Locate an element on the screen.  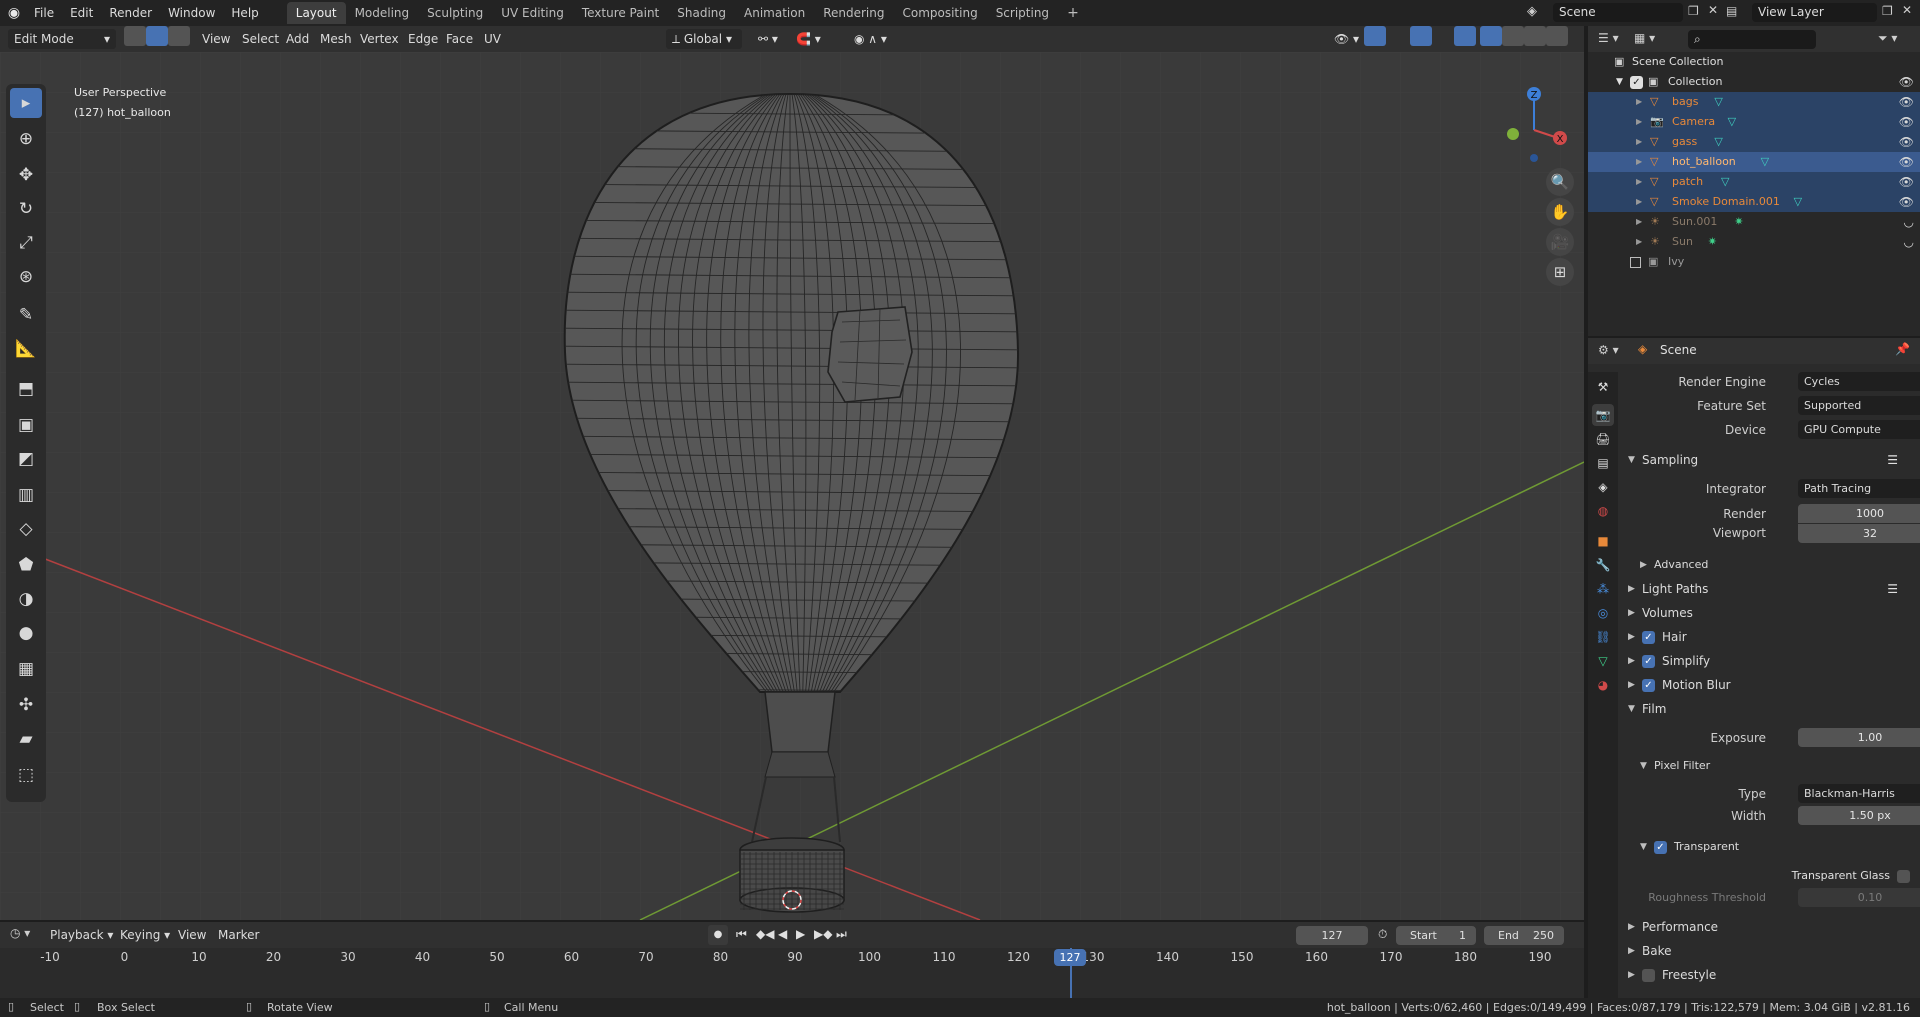
outliner-item: ▶ ▽ patch ▽ 👁 is located at coordinates (1754, 182).